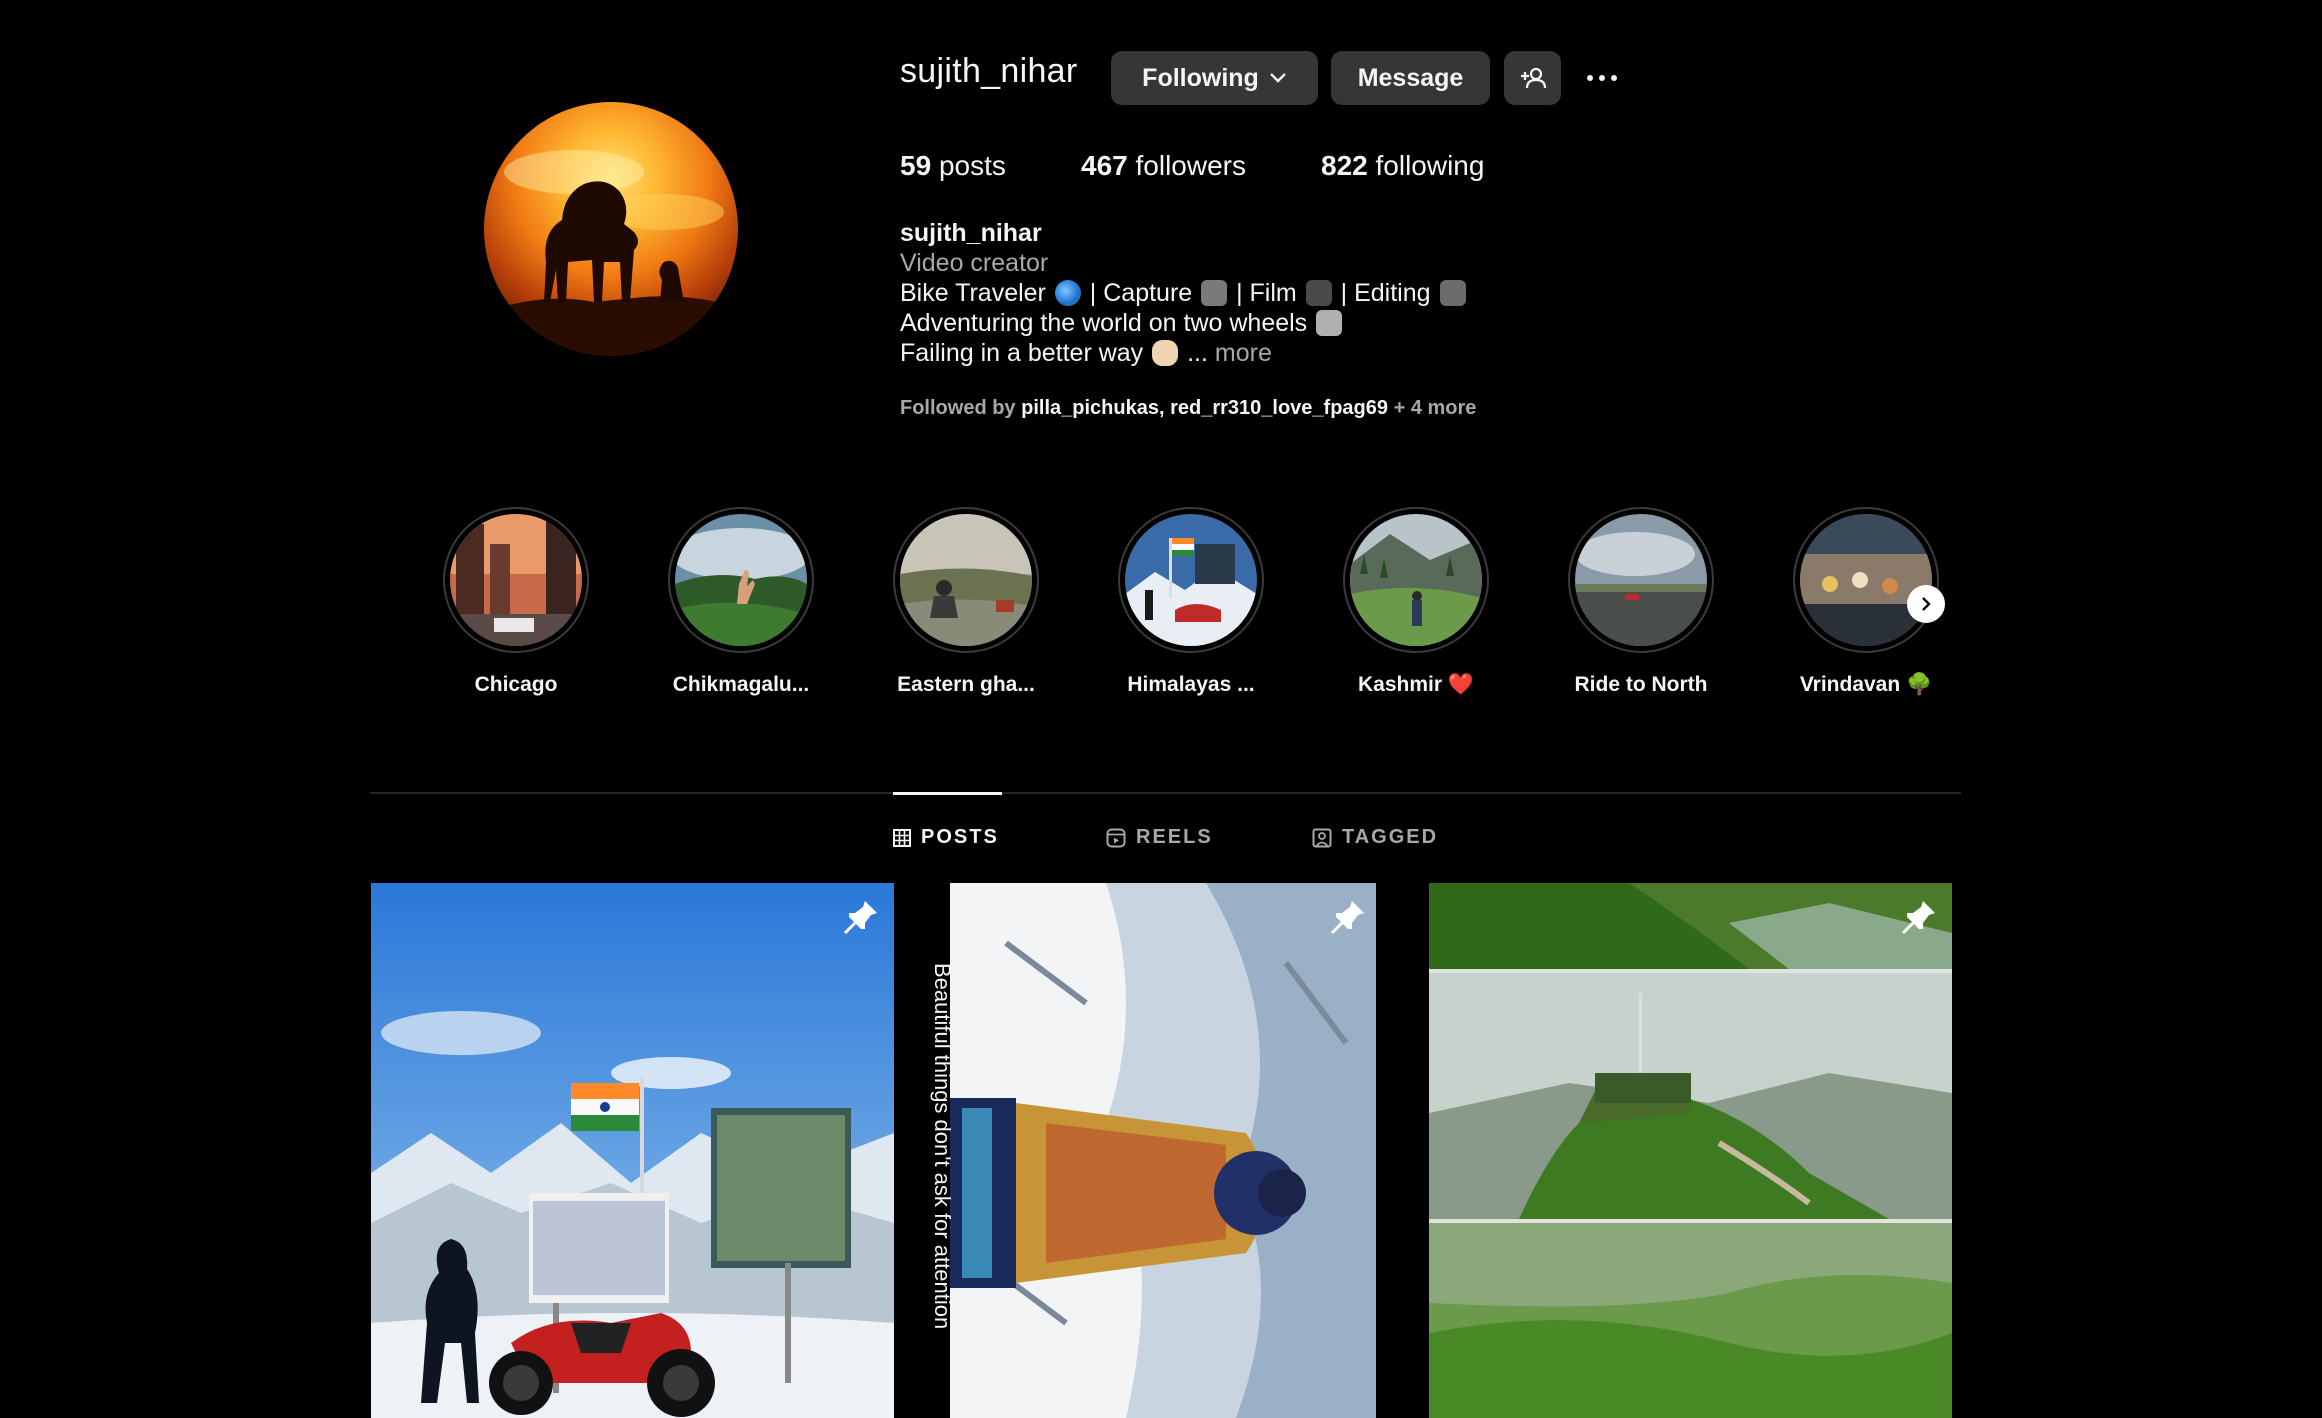  Describe the element at coordinates (902, 837) in the screenshot. I see `grid-icon` at that location.